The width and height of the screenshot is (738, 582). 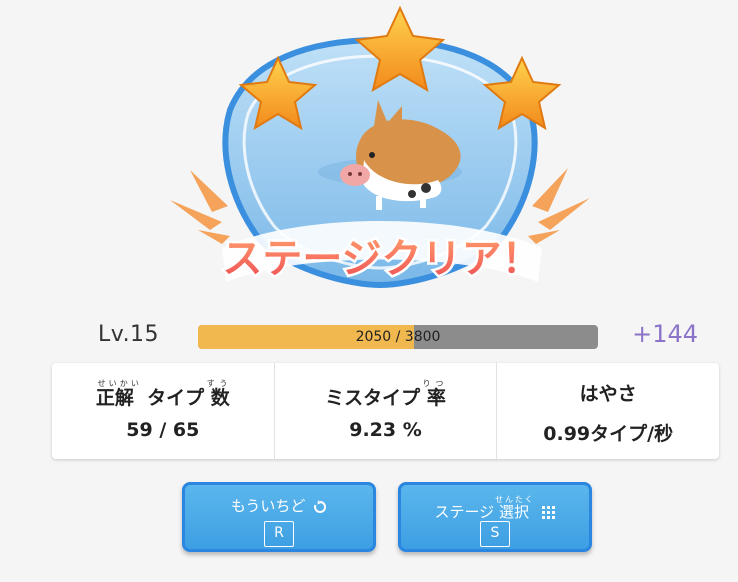 What do you see at coordinates (163, 411) in the screenshot?
I see `stat-correct-types: 正解 せいかい タイプ 数 すう 59 / 65` at bounding box center [163, 411].